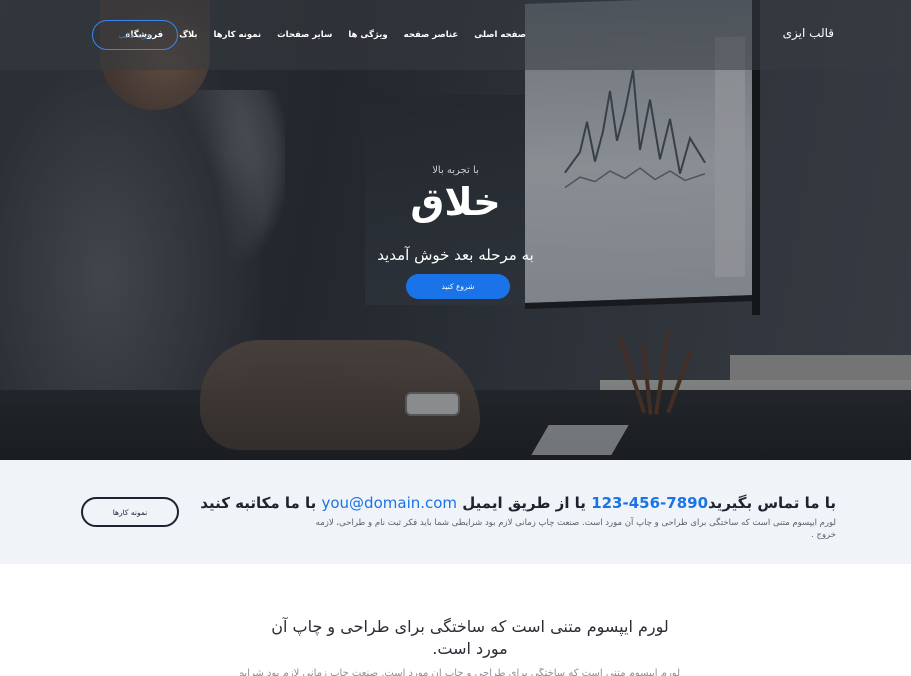  Describe the element at coordinates (455, 170) in the screenshot. I see `hero-eyebrow: با تجربه بالا` at that location.